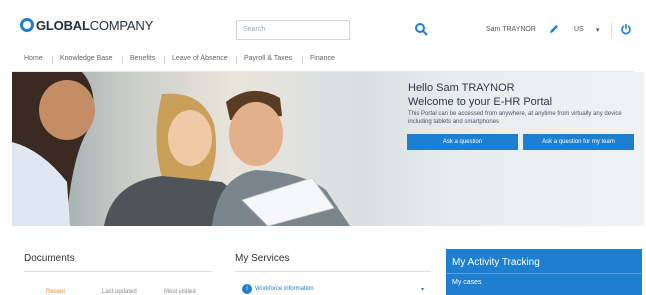 The height and width of the screenshot is (295, 646). I want to click on pencil-icon, so click(554, 29).